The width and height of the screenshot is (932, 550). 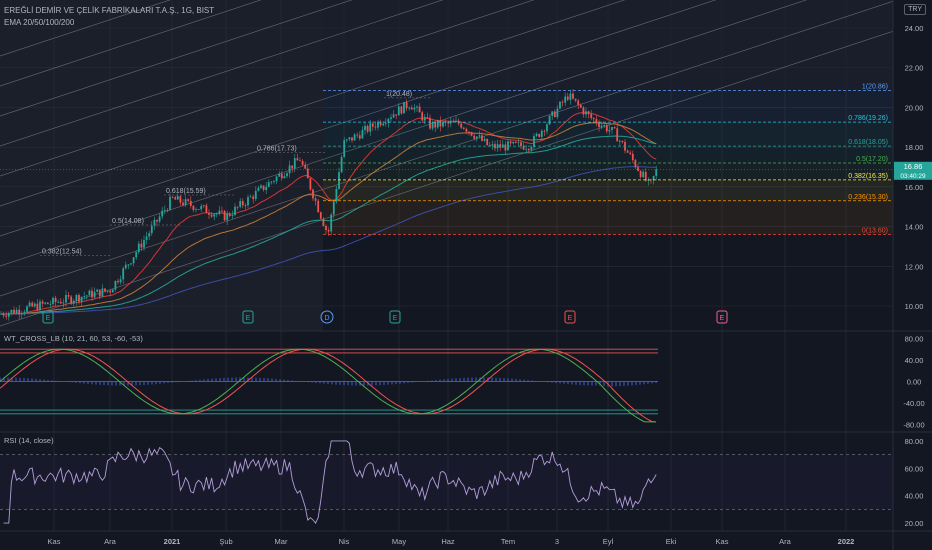 I want to click on time-tick-label: Haz, so click(x=448, y=541).